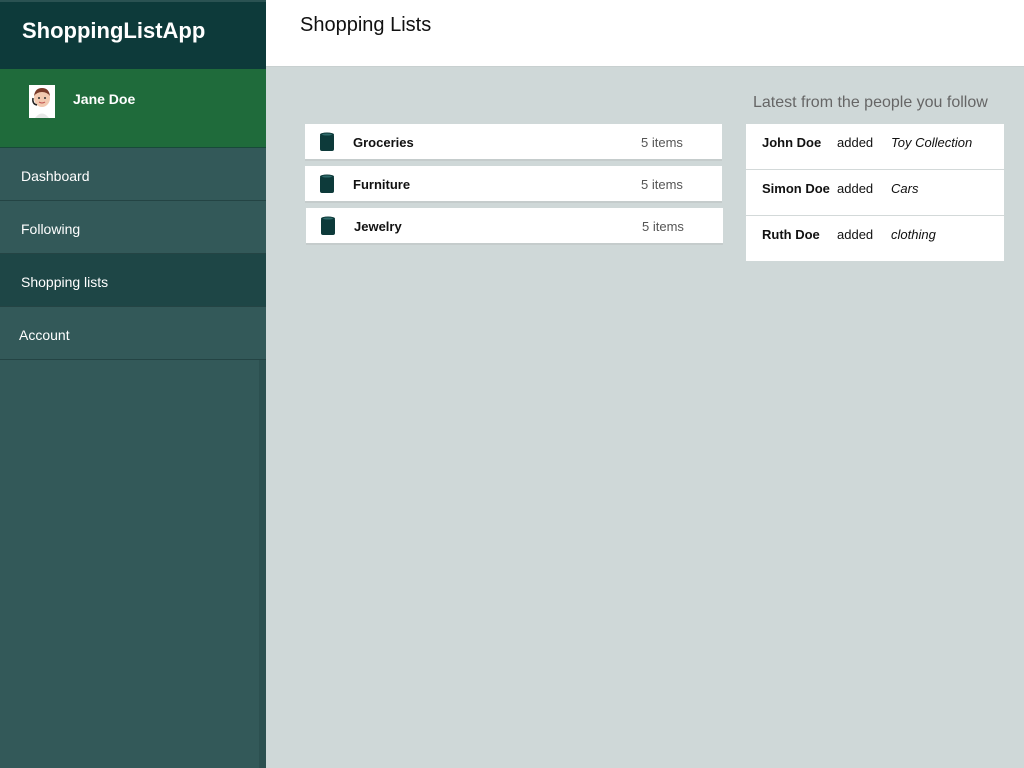 Image resolution: width=1024 pixels, height=768 pixels. Describe the element at coordinates (44, 335) in the screenshot. I see `sidebar-item-label: Account` at that location.